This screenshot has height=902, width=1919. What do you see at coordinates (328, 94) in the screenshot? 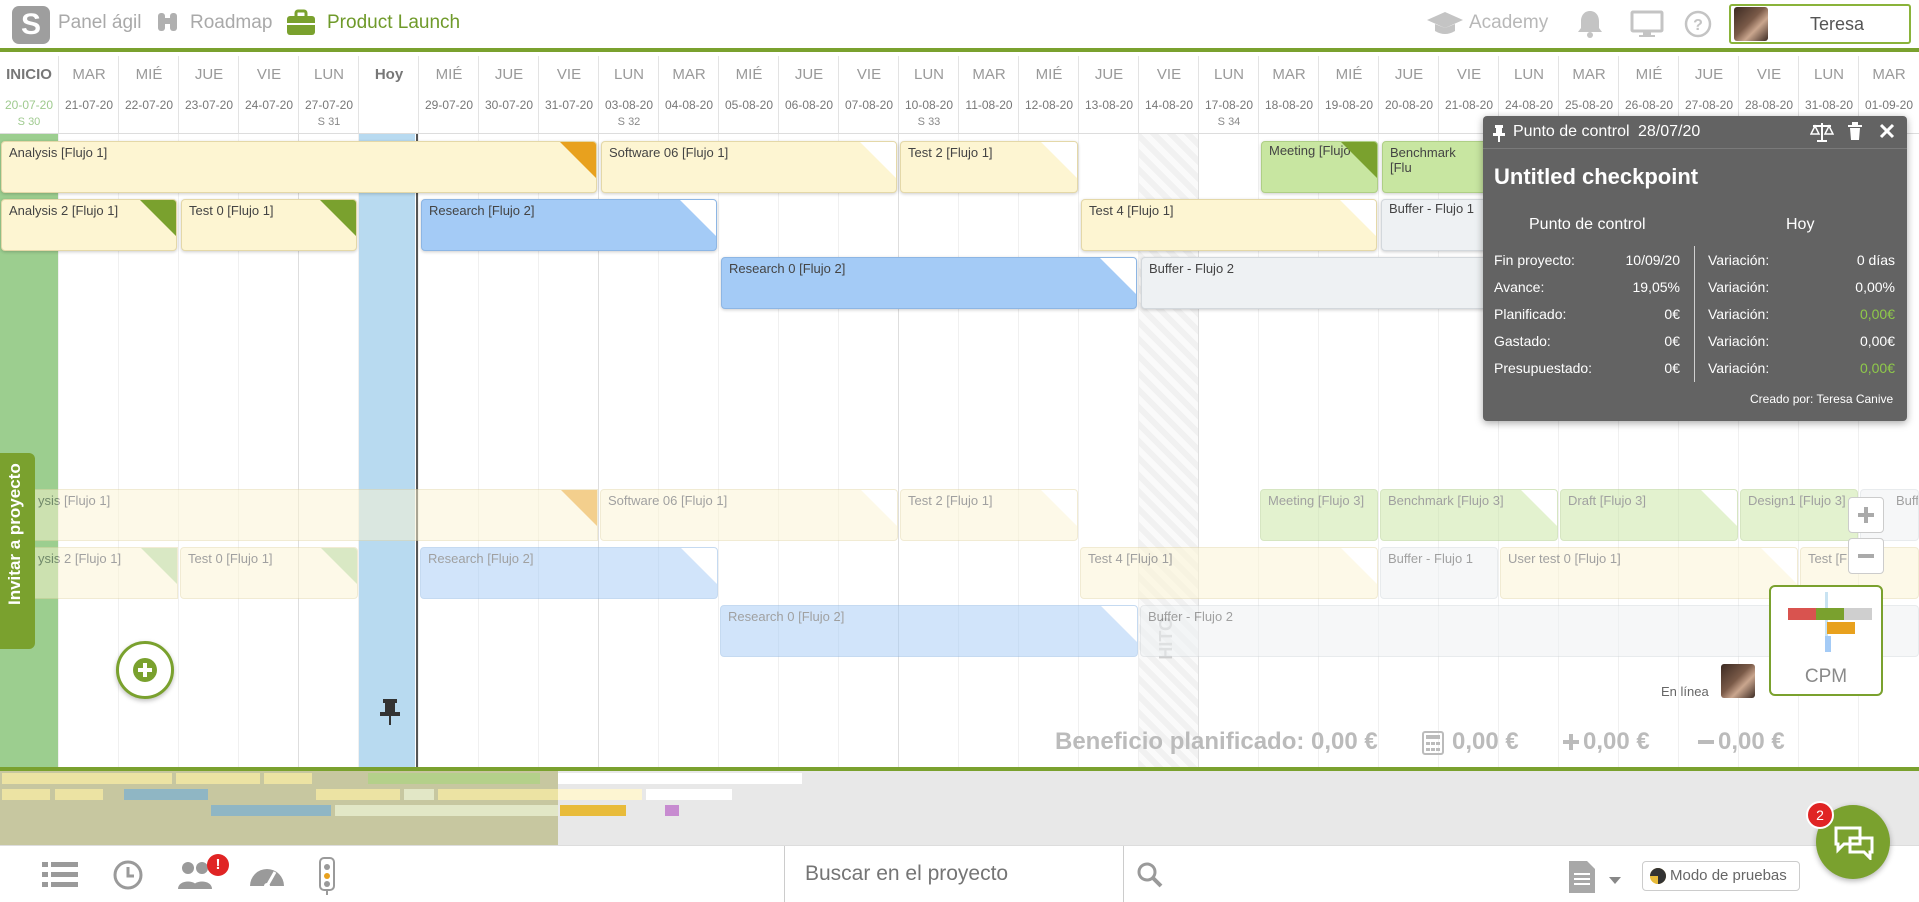
I see `header-column: LUN 27-07-20 S 31` at bounding box center [328, 94].